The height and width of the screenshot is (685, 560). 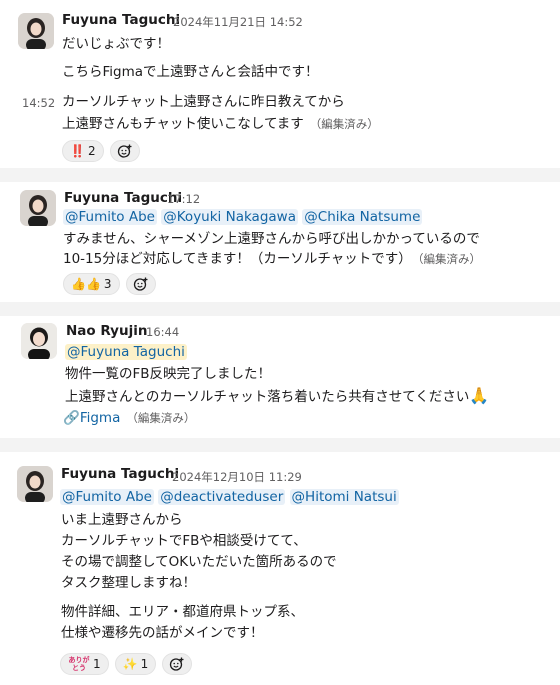 What do you see at coordinates (267, 397) in the screenshot?
I see `message-text-content: 上遠野さんとのカーソルチャット落ち着いたら共有させてください` at bounding box center [267, 397].